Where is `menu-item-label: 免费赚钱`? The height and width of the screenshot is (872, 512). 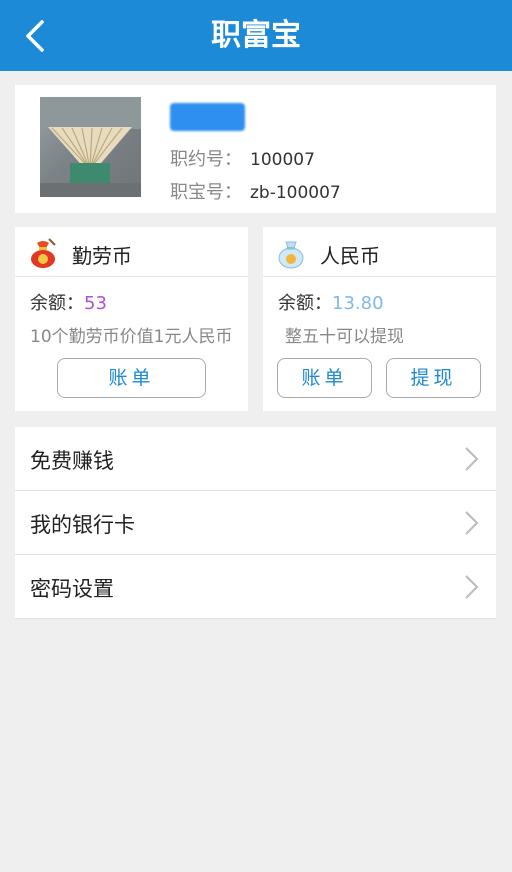 menu-item-label: 免费赚钱 is located at coordinates (72, 461).